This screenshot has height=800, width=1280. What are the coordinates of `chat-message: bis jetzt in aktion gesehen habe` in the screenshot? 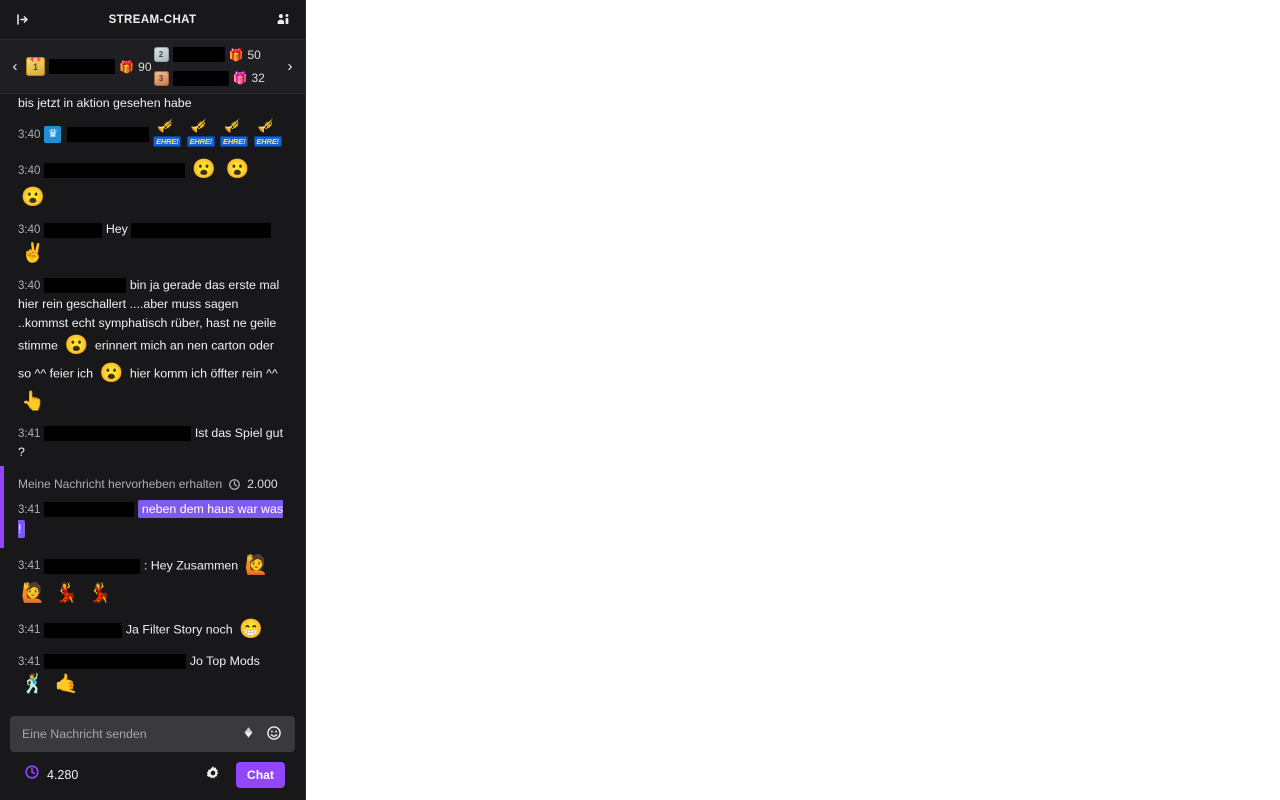 It's located at (152, 105).